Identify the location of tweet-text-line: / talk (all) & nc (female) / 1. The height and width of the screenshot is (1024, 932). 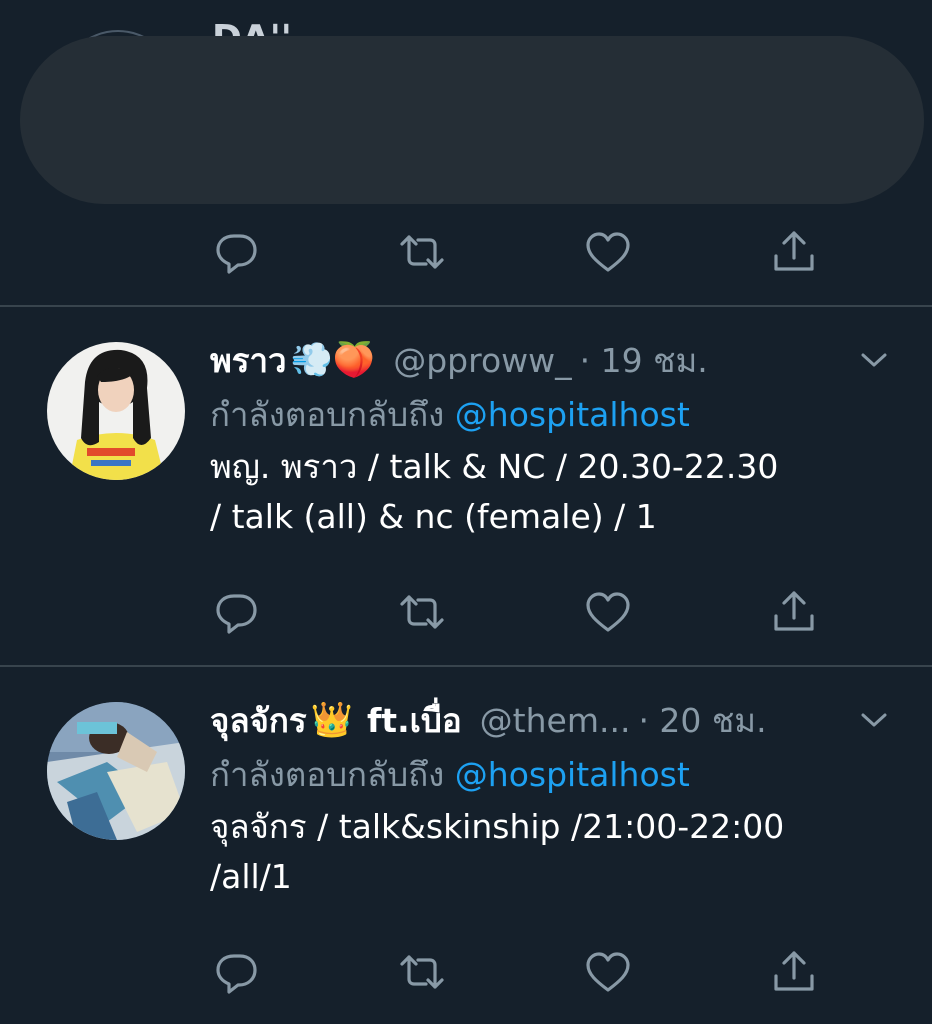
(433, 516).